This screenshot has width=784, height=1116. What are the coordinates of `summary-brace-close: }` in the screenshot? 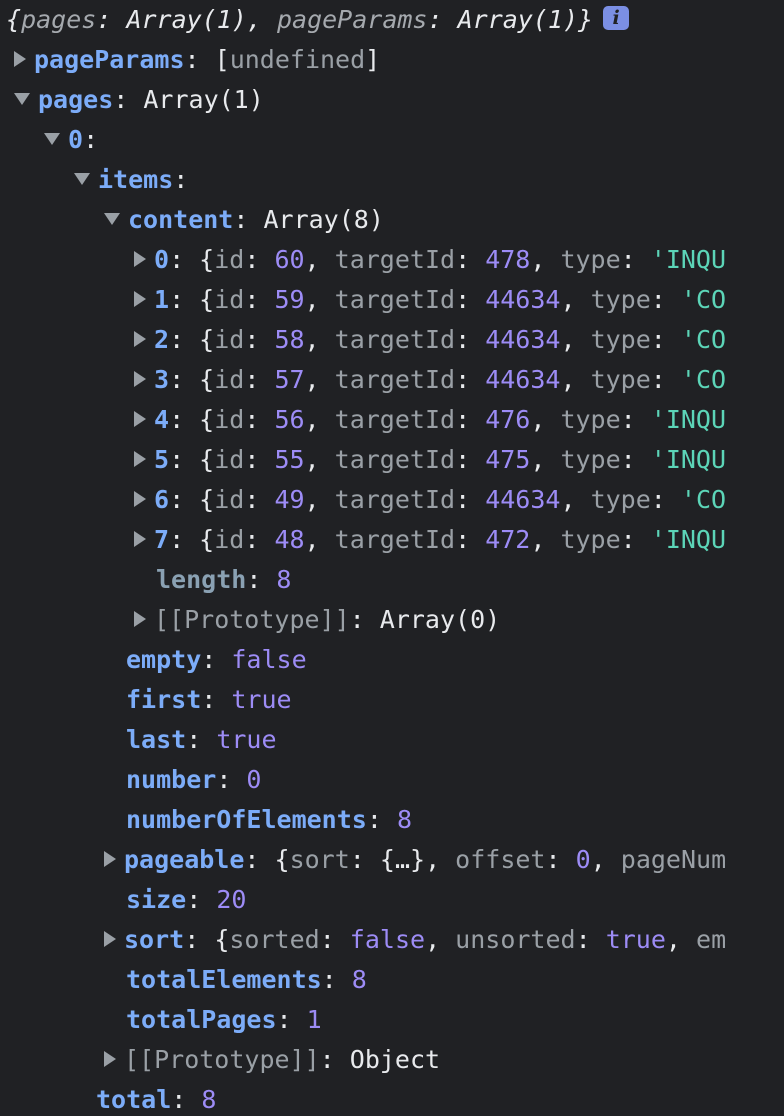 It's located at (586, 19).